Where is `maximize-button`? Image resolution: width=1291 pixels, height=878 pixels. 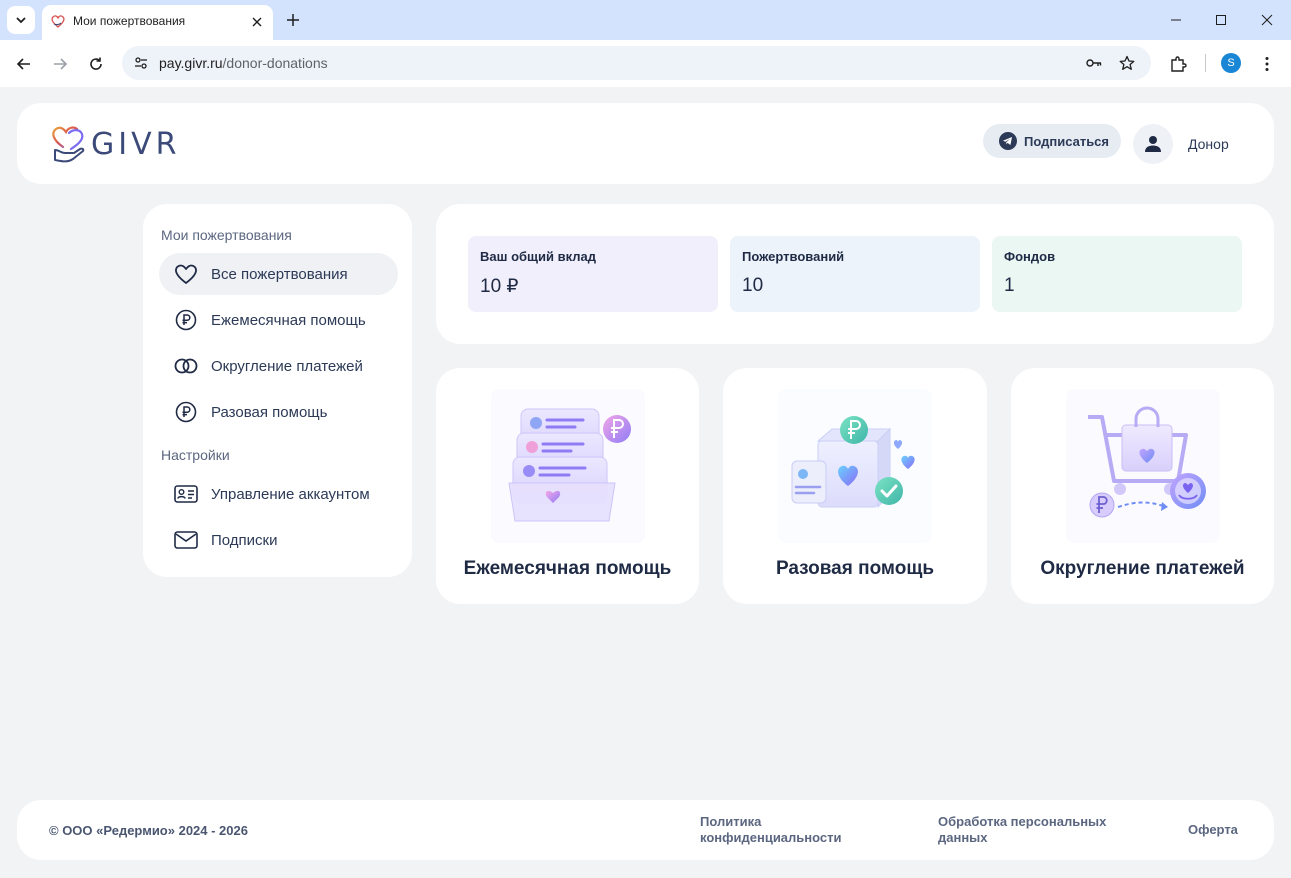 maximize-button is located at coordinates (1221, 20).